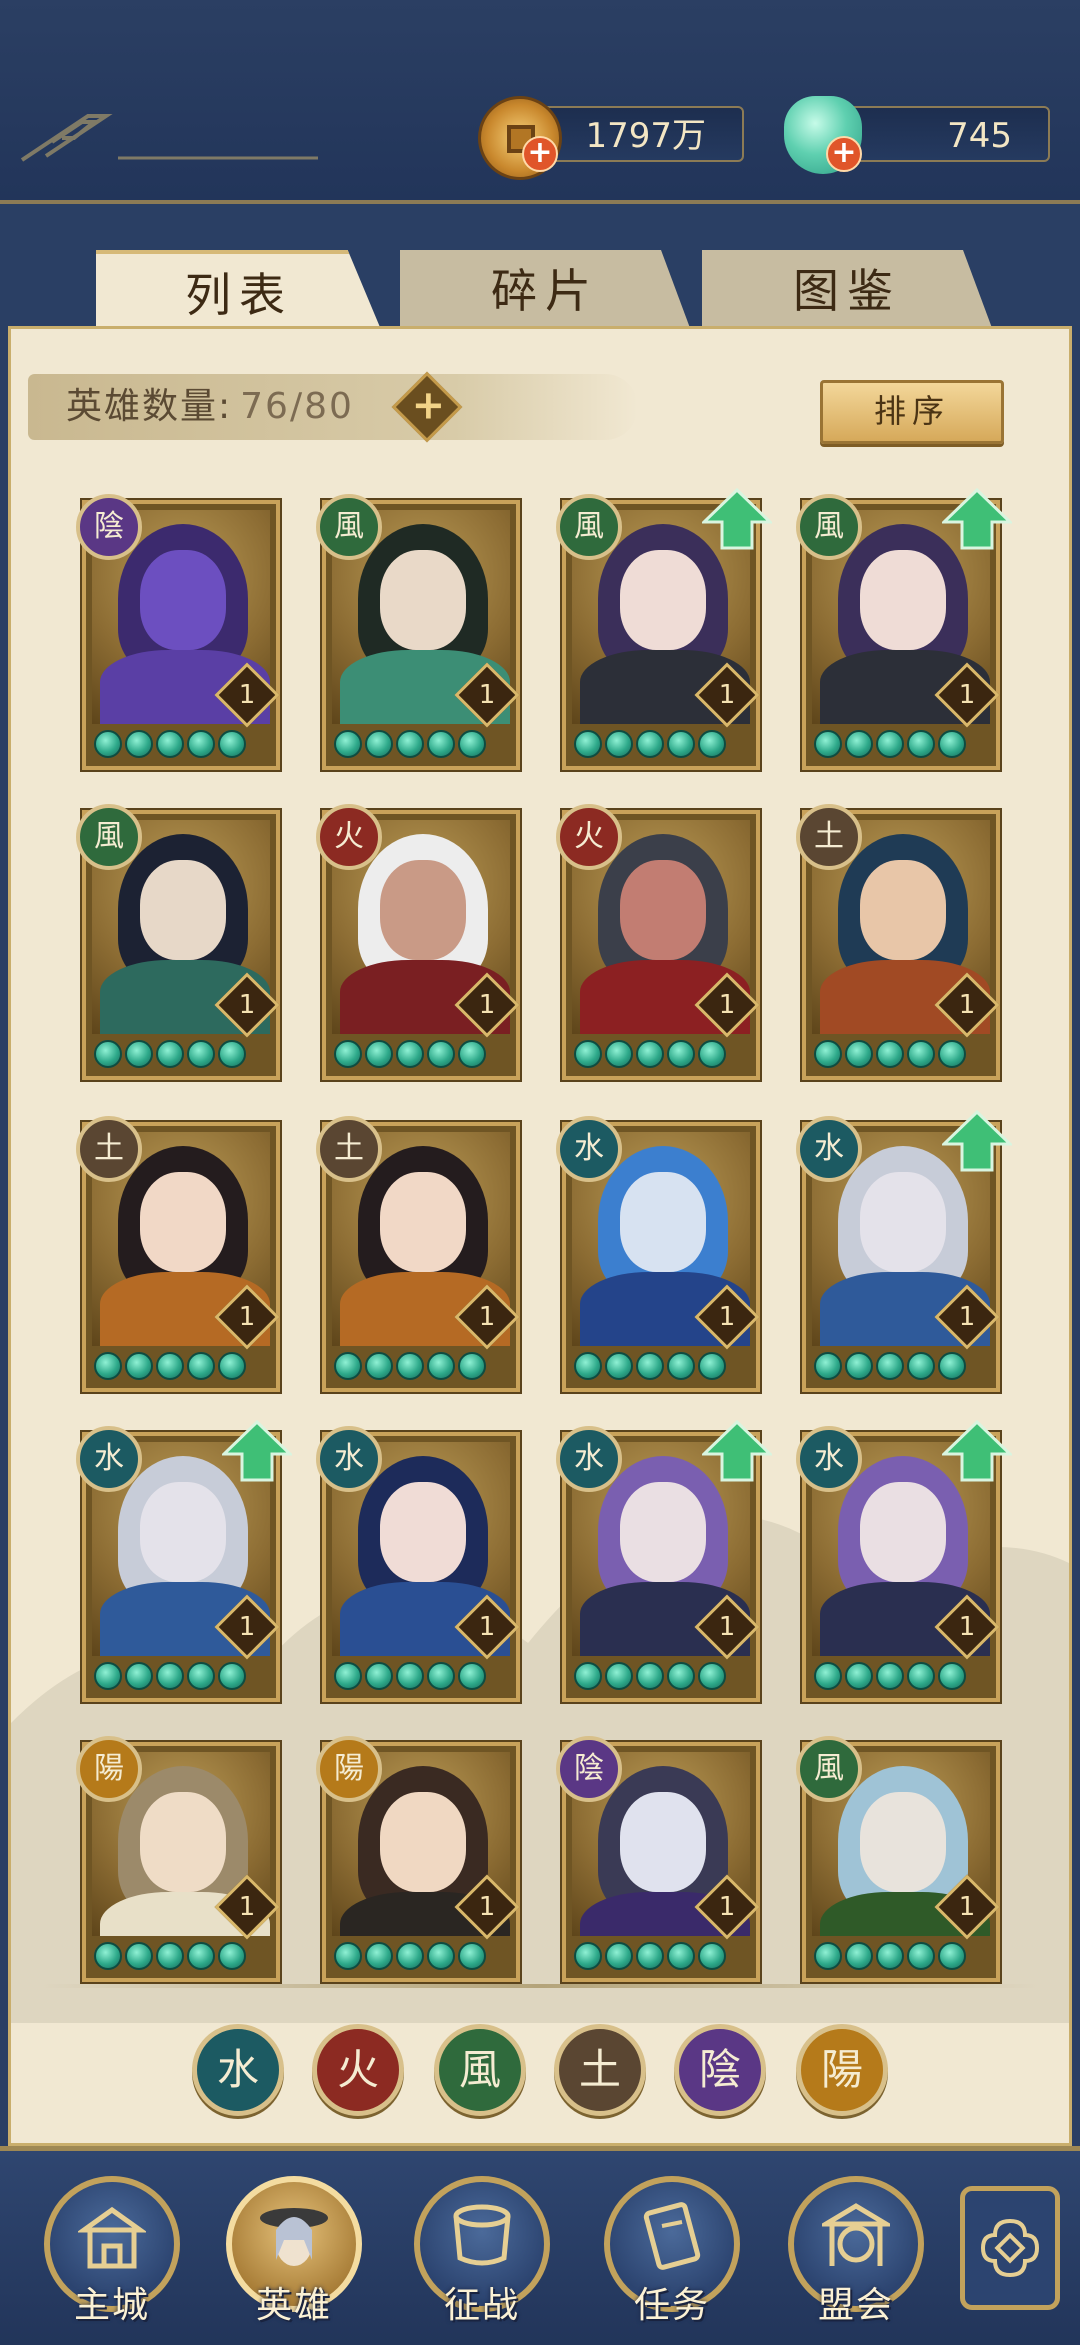 This screenshot has height=2345, width=1080. What do you see at coordinates (1010, 2248) in the screenshot?
I see `more-menu-button` at bounding box center [1010, 2248].